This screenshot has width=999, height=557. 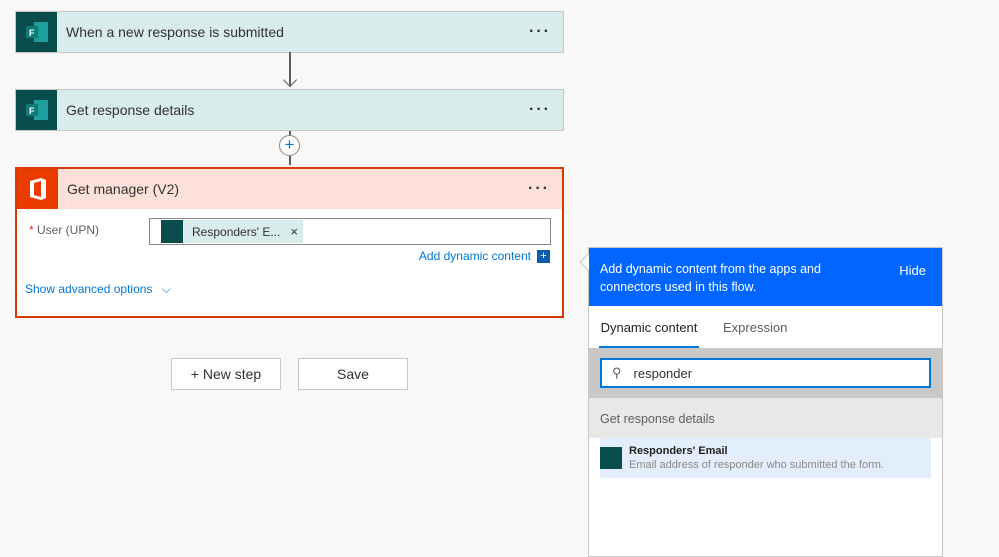 What do you see at coordinates (68, 230) in the screenshot?
I see `field-label: User (UPN)` at bounding box center [68, 230].